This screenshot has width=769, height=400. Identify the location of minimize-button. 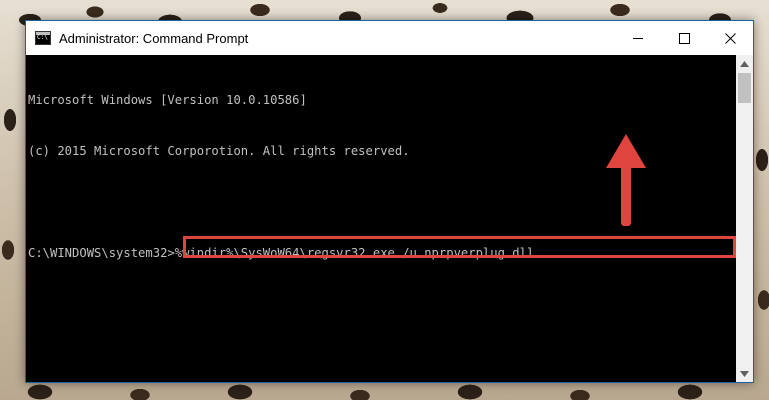
(638, 38).